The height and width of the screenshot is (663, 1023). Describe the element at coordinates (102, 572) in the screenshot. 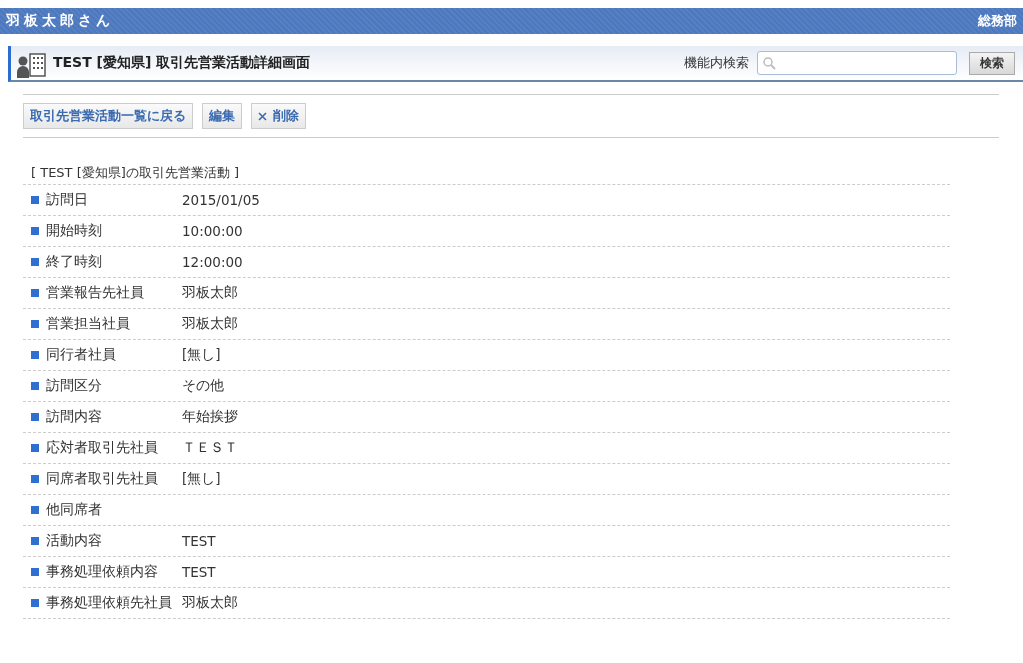

I see `field-label: 事務処理依頼内容` at that location.